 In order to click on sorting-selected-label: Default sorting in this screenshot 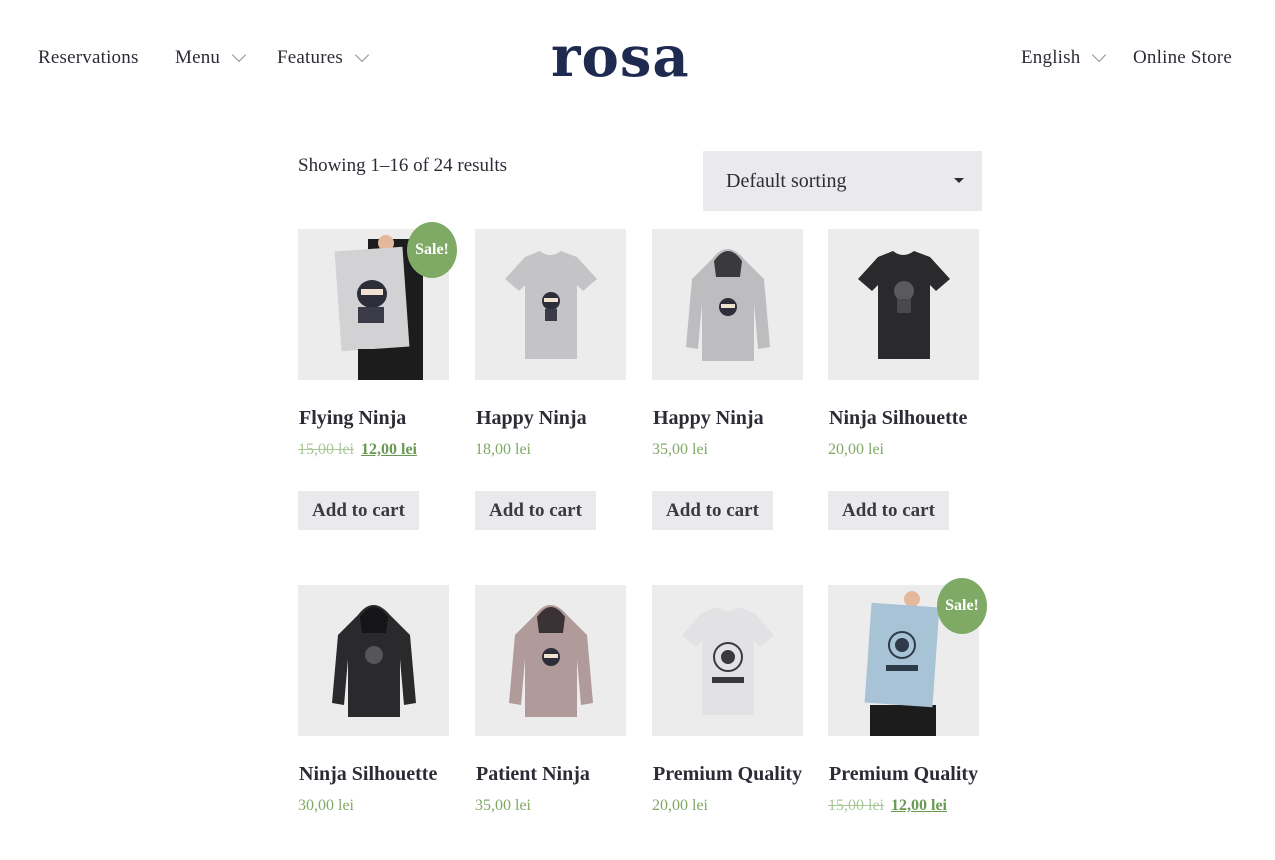, I will do `click(786, 180)`.